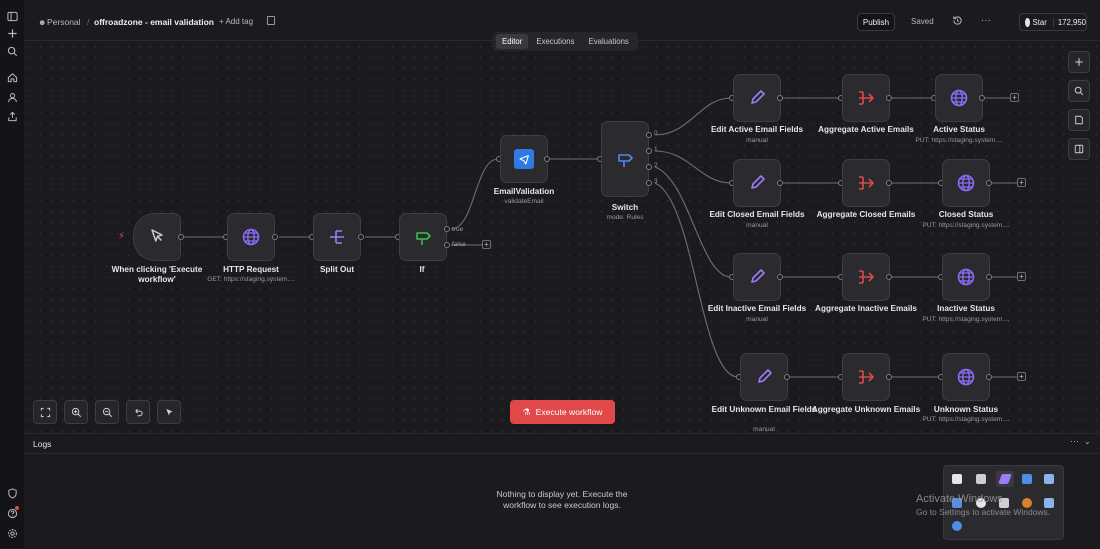 This screenshot has height=549, width=1100. I want to click on node-edit-unknown-fields, so click(764, 377).